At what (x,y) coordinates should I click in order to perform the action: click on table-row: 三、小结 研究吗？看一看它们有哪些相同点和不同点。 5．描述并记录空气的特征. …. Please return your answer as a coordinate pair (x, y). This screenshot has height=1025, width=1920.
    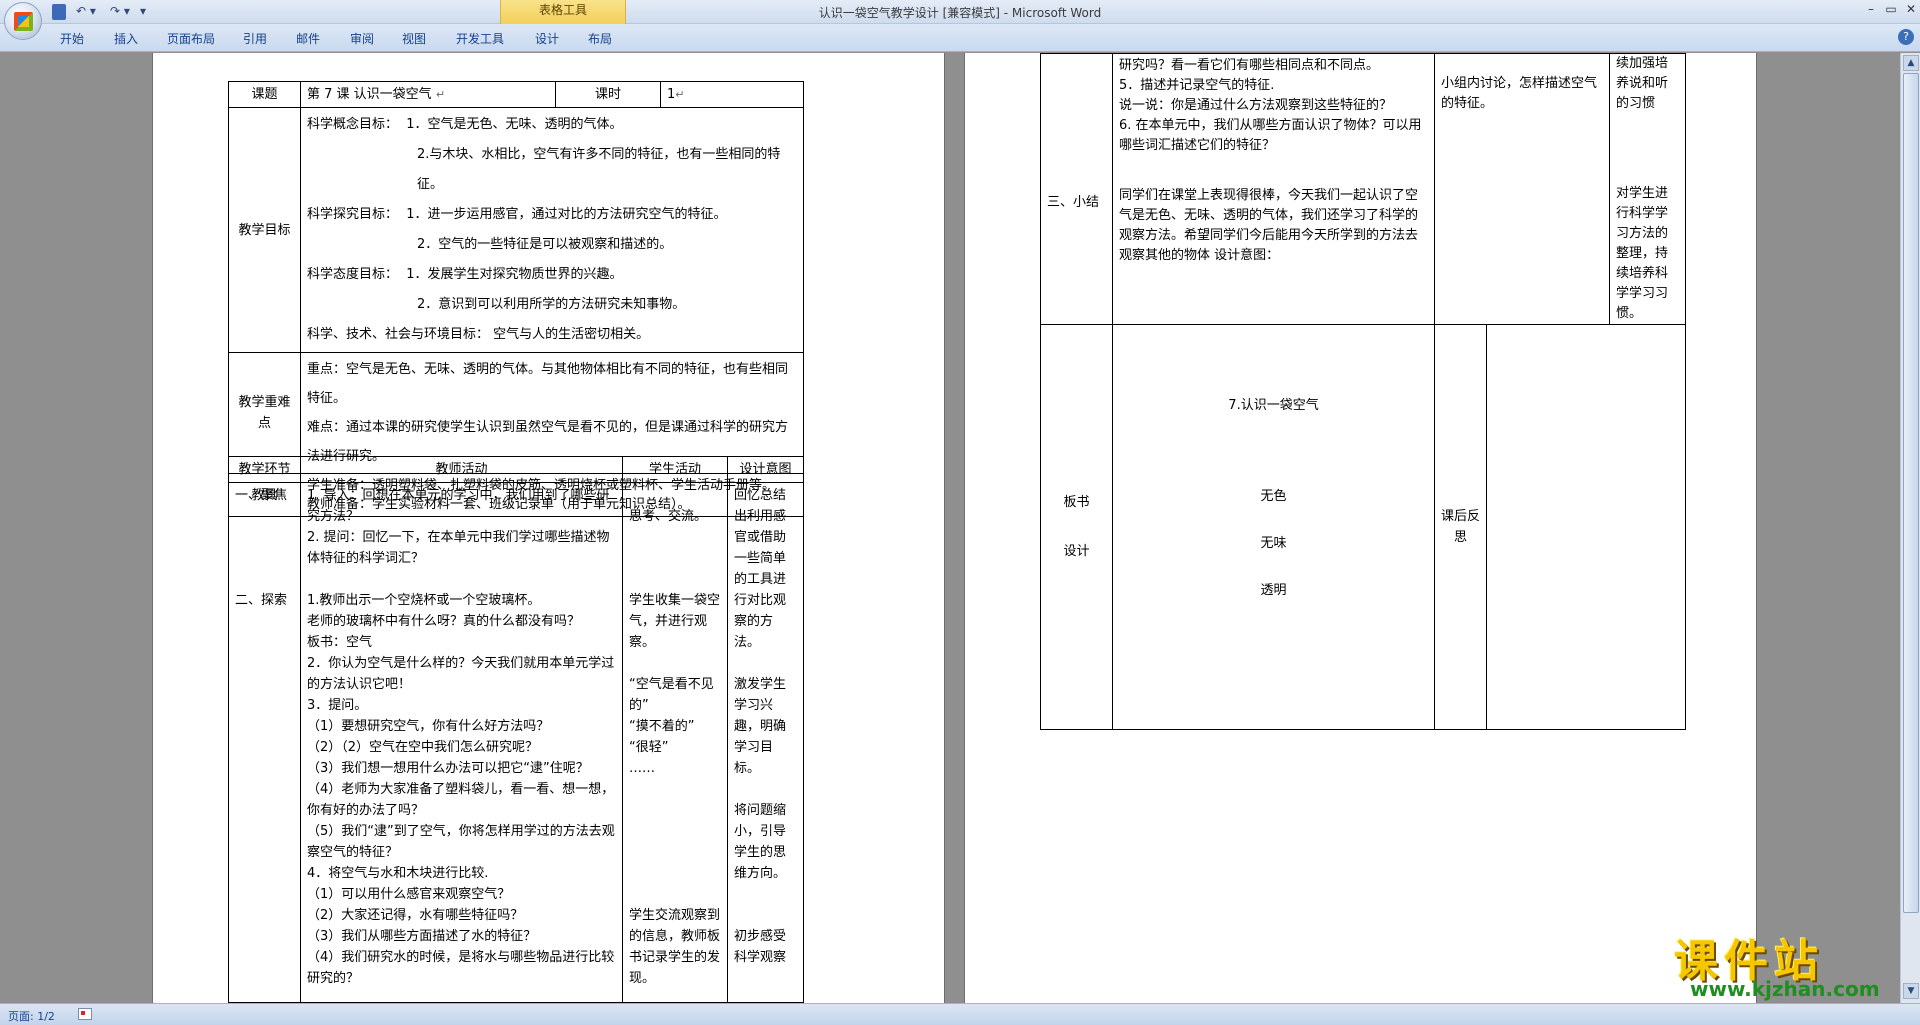
    Looking at the image, I should click on (1363, 189).